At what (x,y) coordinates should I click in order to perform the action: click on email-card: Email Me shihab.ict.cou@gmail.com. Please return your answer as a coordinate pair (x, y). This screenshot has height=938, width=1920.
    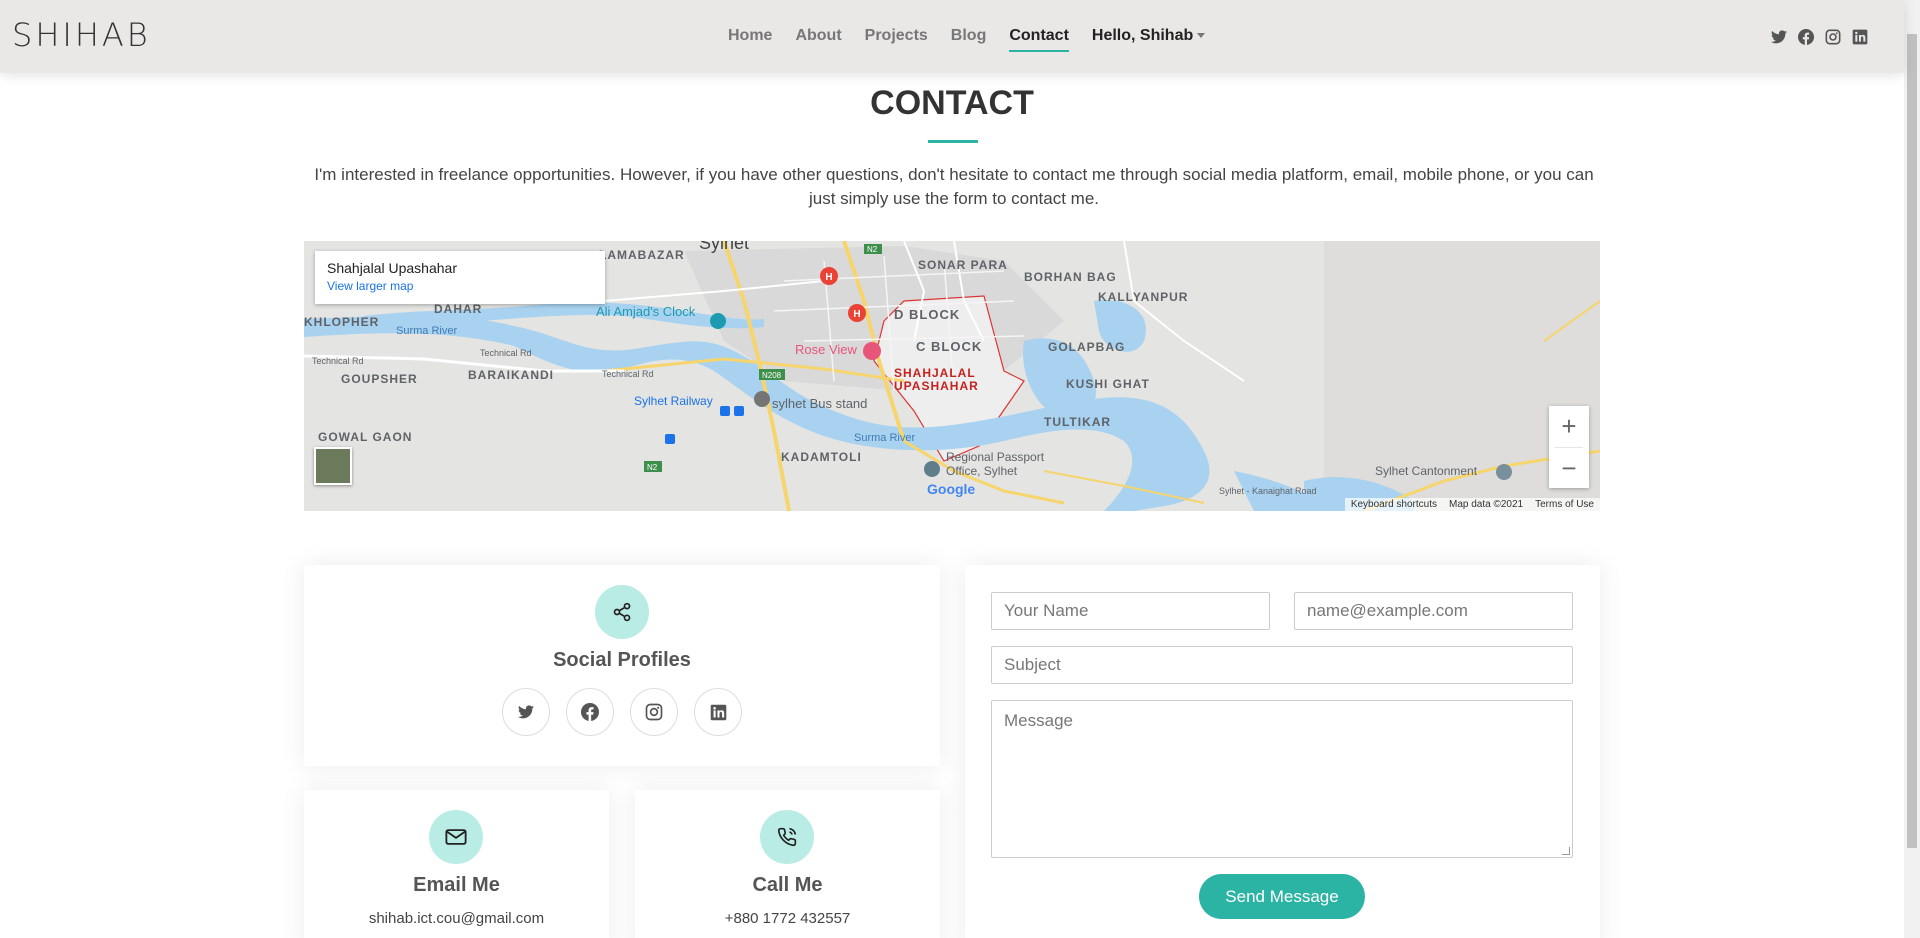
    Looking at the image, I should click on (456, 864).